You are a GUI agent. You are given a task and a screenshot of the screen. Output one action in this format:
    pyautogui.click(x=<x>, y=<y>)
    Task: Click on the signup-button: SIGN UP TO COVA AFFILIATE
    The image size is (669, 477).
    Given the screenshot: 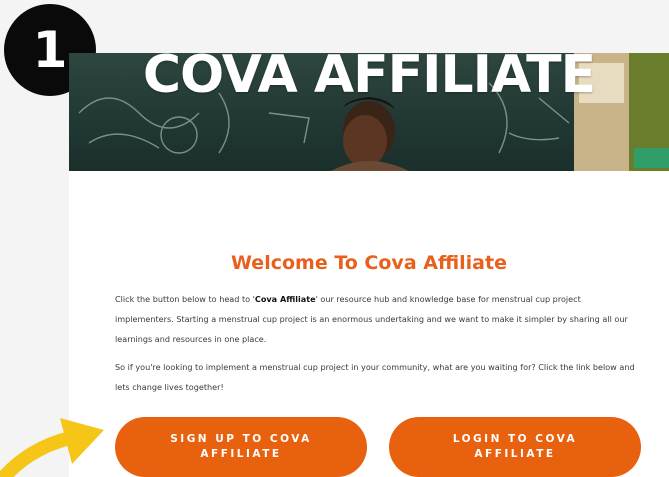 What is the action you would take?
    pyautogui.click(x=241, y=447)
    